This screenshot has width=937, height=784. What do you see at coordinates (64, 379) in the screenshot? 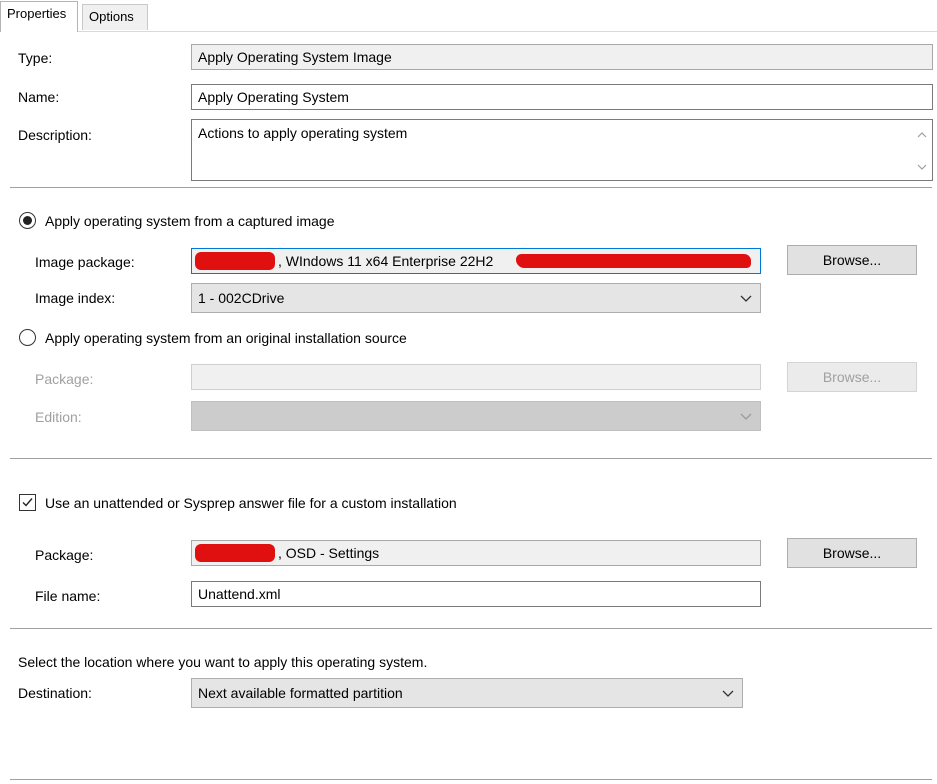
I see `original-package-label: Package:` at bounding box center [64, 379].